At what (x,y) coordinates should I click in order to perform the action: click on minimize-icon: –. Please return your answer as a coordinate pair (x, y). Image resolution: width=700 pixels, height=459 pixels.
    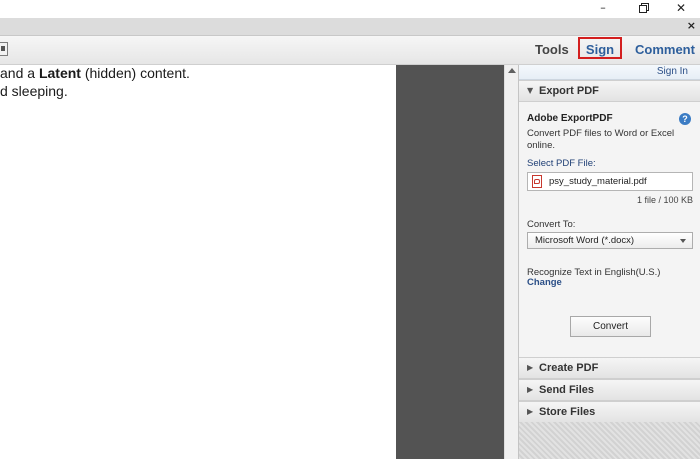
    Looking at the image, I should click on (603, 9).